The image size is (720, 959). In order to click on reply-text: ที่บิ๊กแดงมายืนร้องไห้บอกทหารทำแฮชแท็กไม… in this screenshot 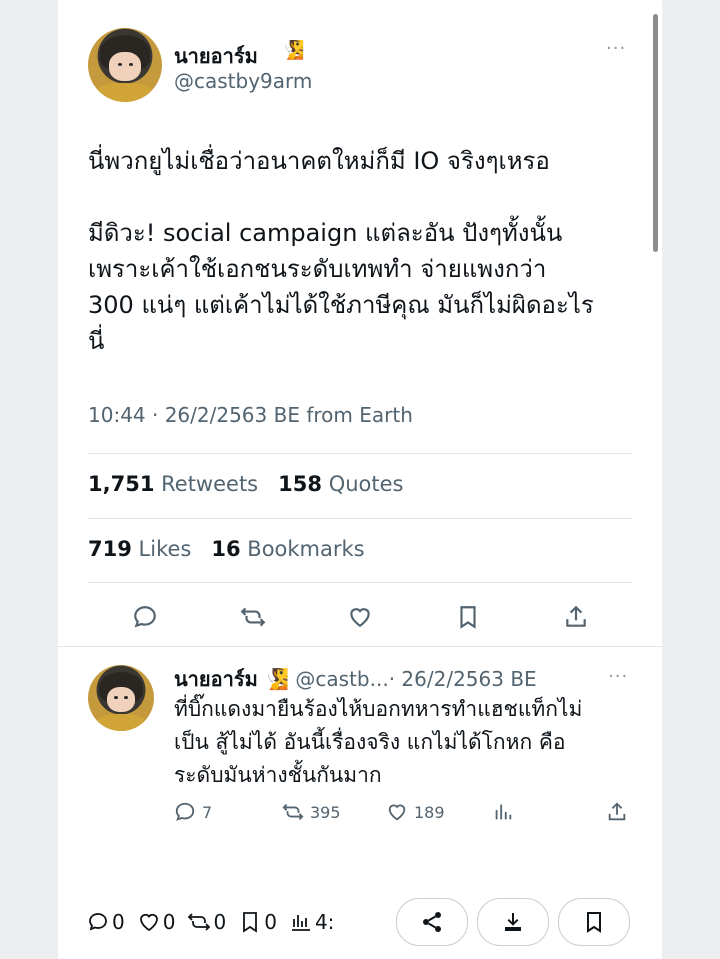, I will do `click(378, 742)`.